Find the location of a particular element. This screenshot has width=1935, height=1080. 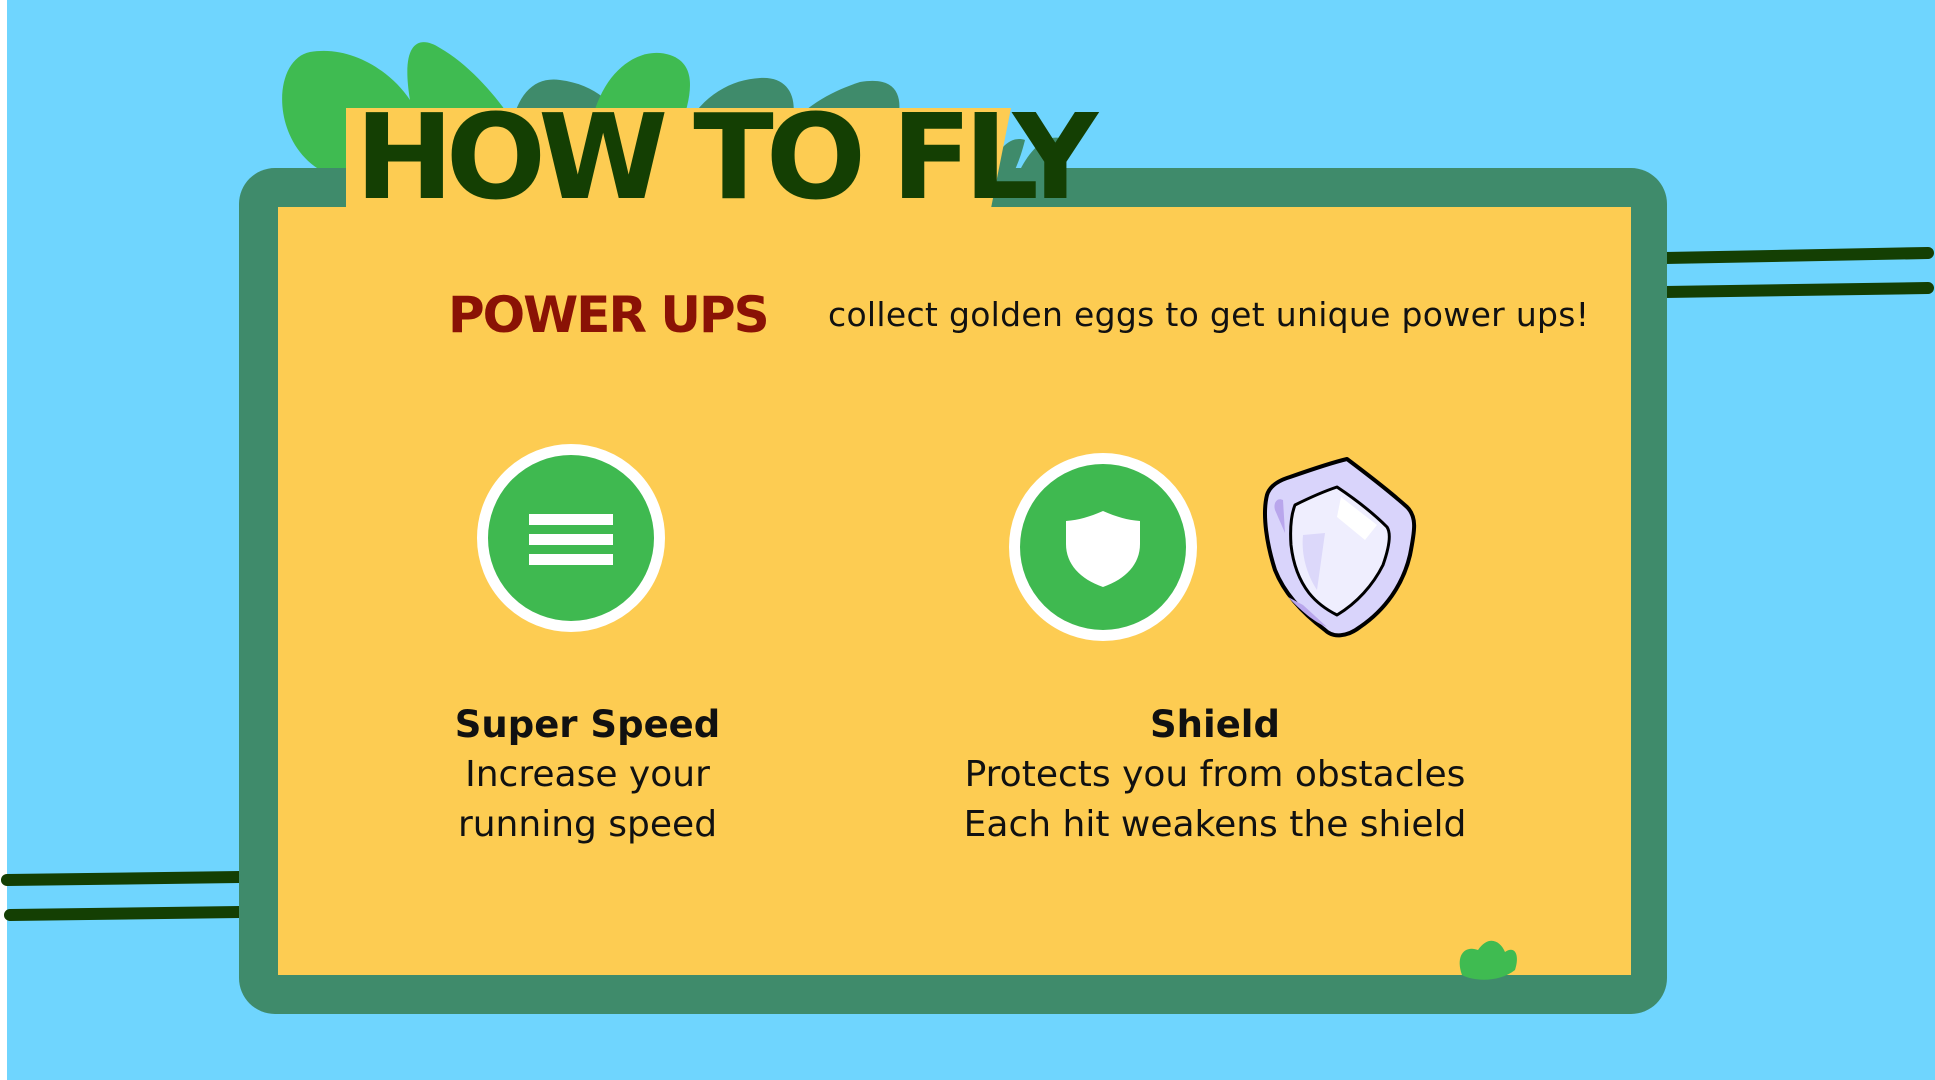

section-label: POWER UPS is located at coordinates (609, 315).